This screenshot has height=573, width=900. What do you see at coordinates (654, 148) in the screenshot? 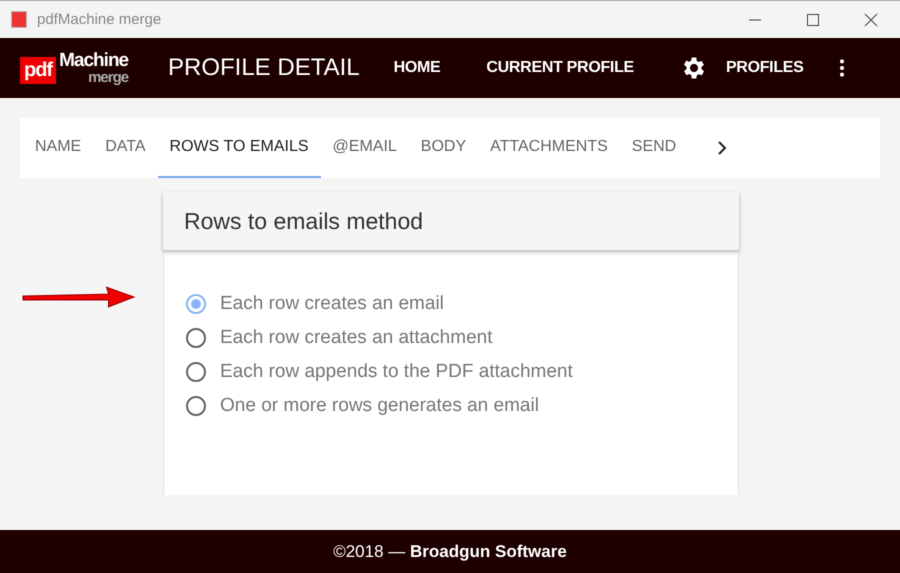
I see `tab: SEND` at bounding box center [654, 148].